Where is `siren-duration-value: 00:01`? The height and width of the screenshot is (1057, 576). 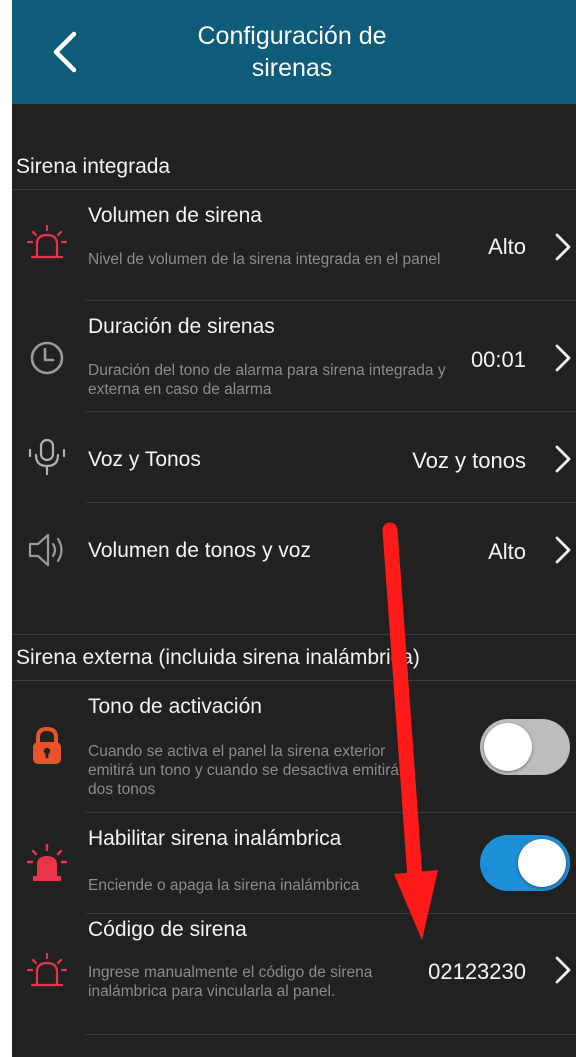 siren-duration-value: 00:01 is located at coordinates (498, 359).